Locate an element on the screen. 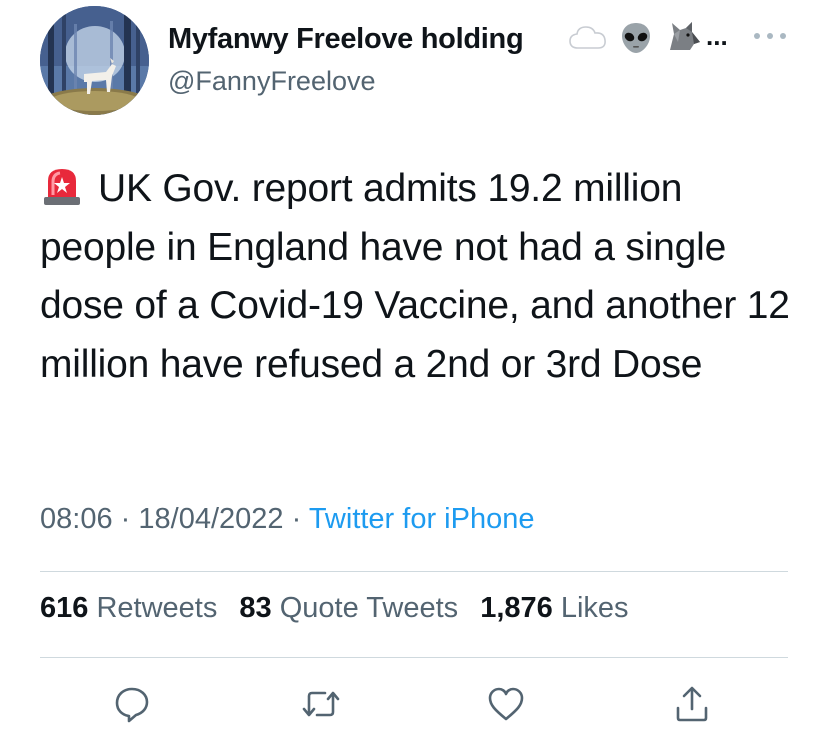  tweet-source-link: Twitter for iPhone is located at coordinates (422, 519).